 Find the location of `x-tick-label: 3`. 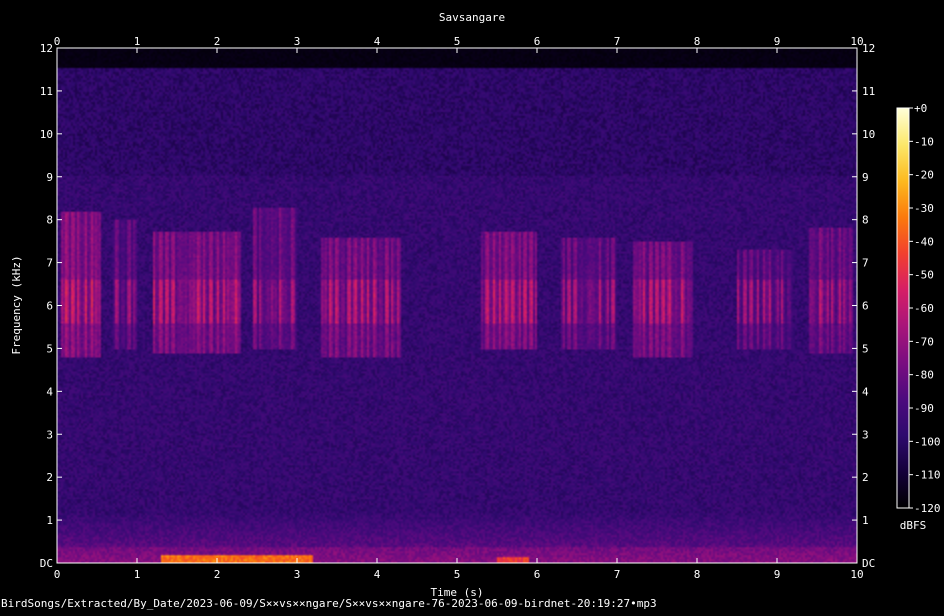

x-tick-label: 3 is located at coordinates (297, 574).